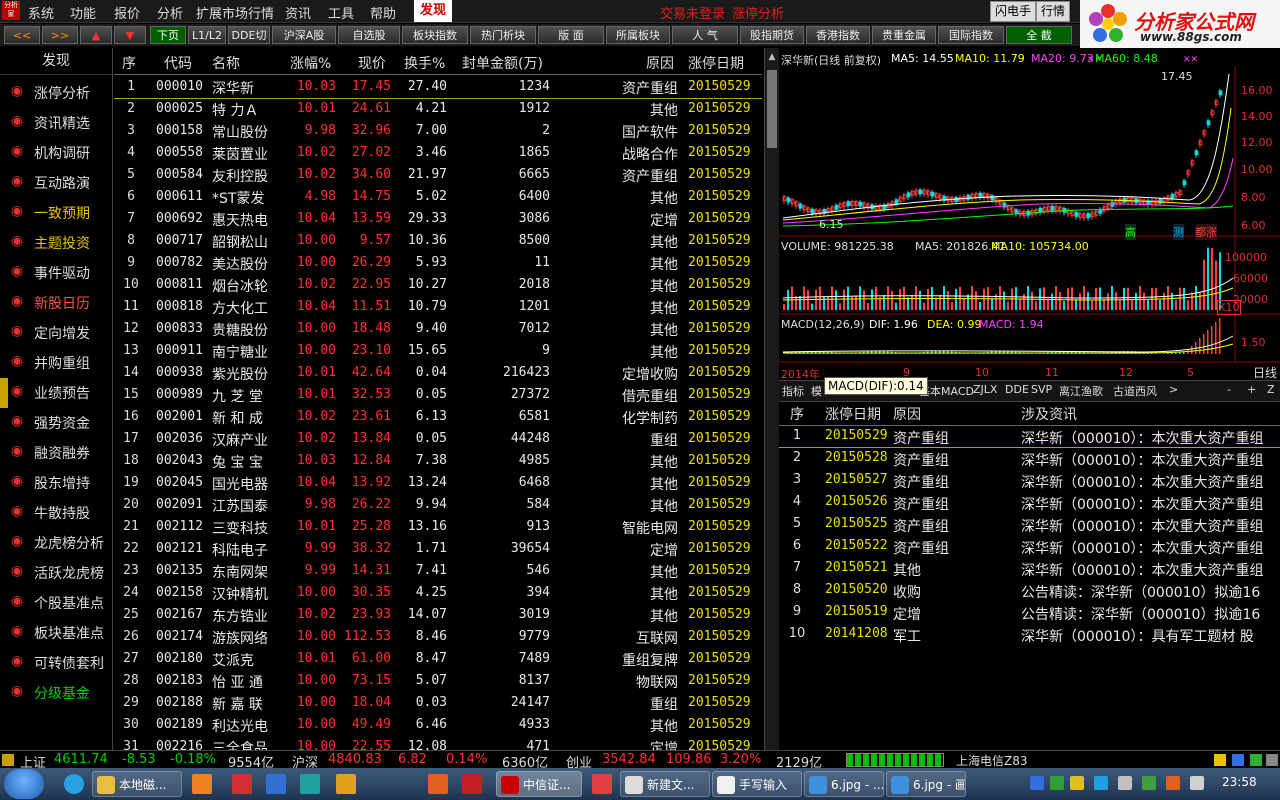 The width and height of the screenshot is (1280, 800). What do you see at coordinates (56, 481) in the screenshot?
I see `sidebar-item-13: ◉ 股东增持` at bounding box center [56, 481].